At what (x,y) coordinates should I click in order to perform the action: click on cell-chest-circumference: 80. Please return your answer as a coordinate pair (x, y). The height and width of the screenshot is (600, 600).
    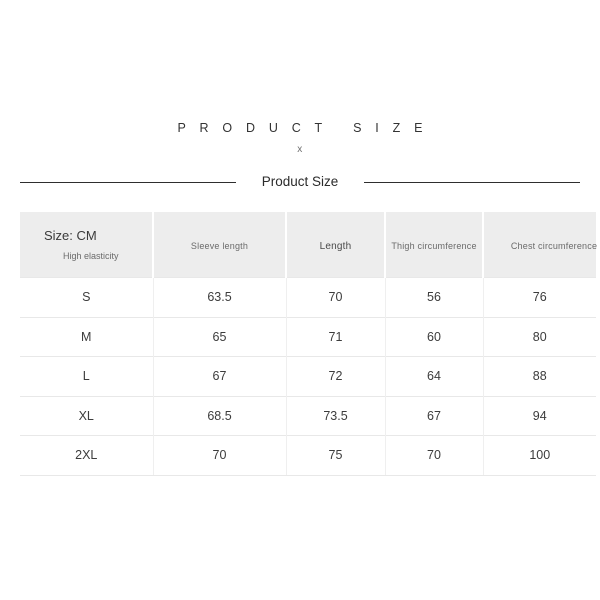
    Looking at the image, I should click on (539, 336).